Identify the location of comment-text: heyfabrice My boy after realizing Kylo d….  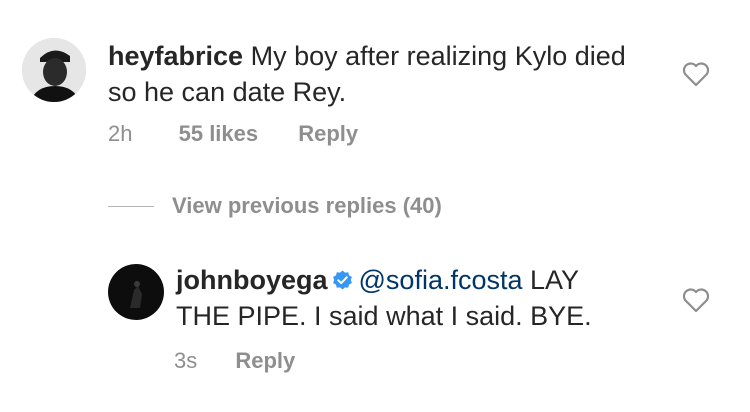
(378, 74).